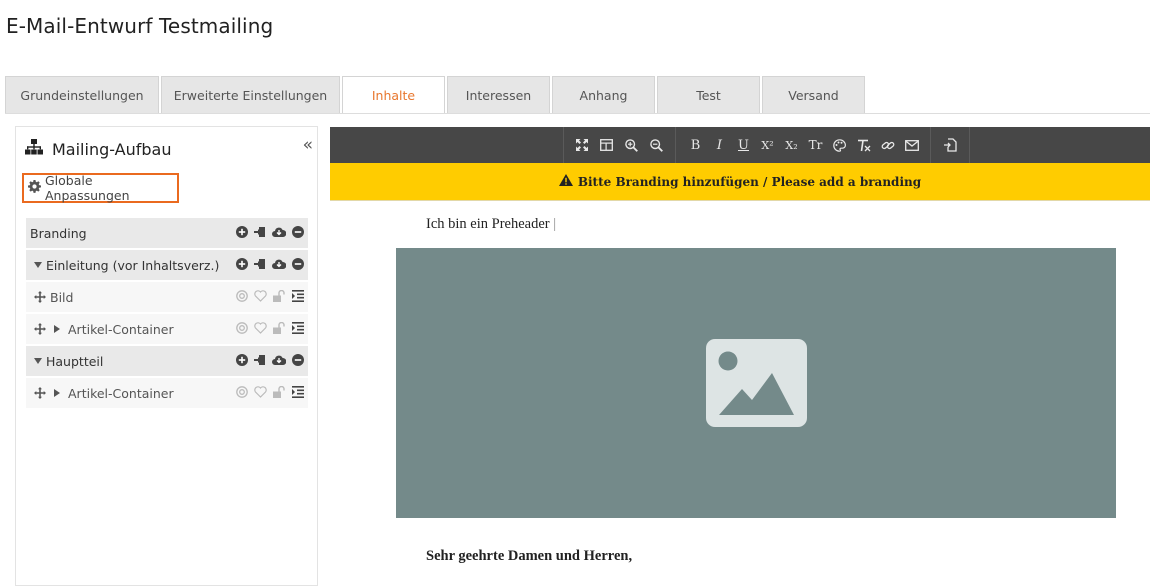 Image resolution: width=1150 pixels, height=586 pixels. Describe the element at coordinates (488, 224) in the screenshot. I see `preheader-label: Ich bin ein Preheader` at that location.